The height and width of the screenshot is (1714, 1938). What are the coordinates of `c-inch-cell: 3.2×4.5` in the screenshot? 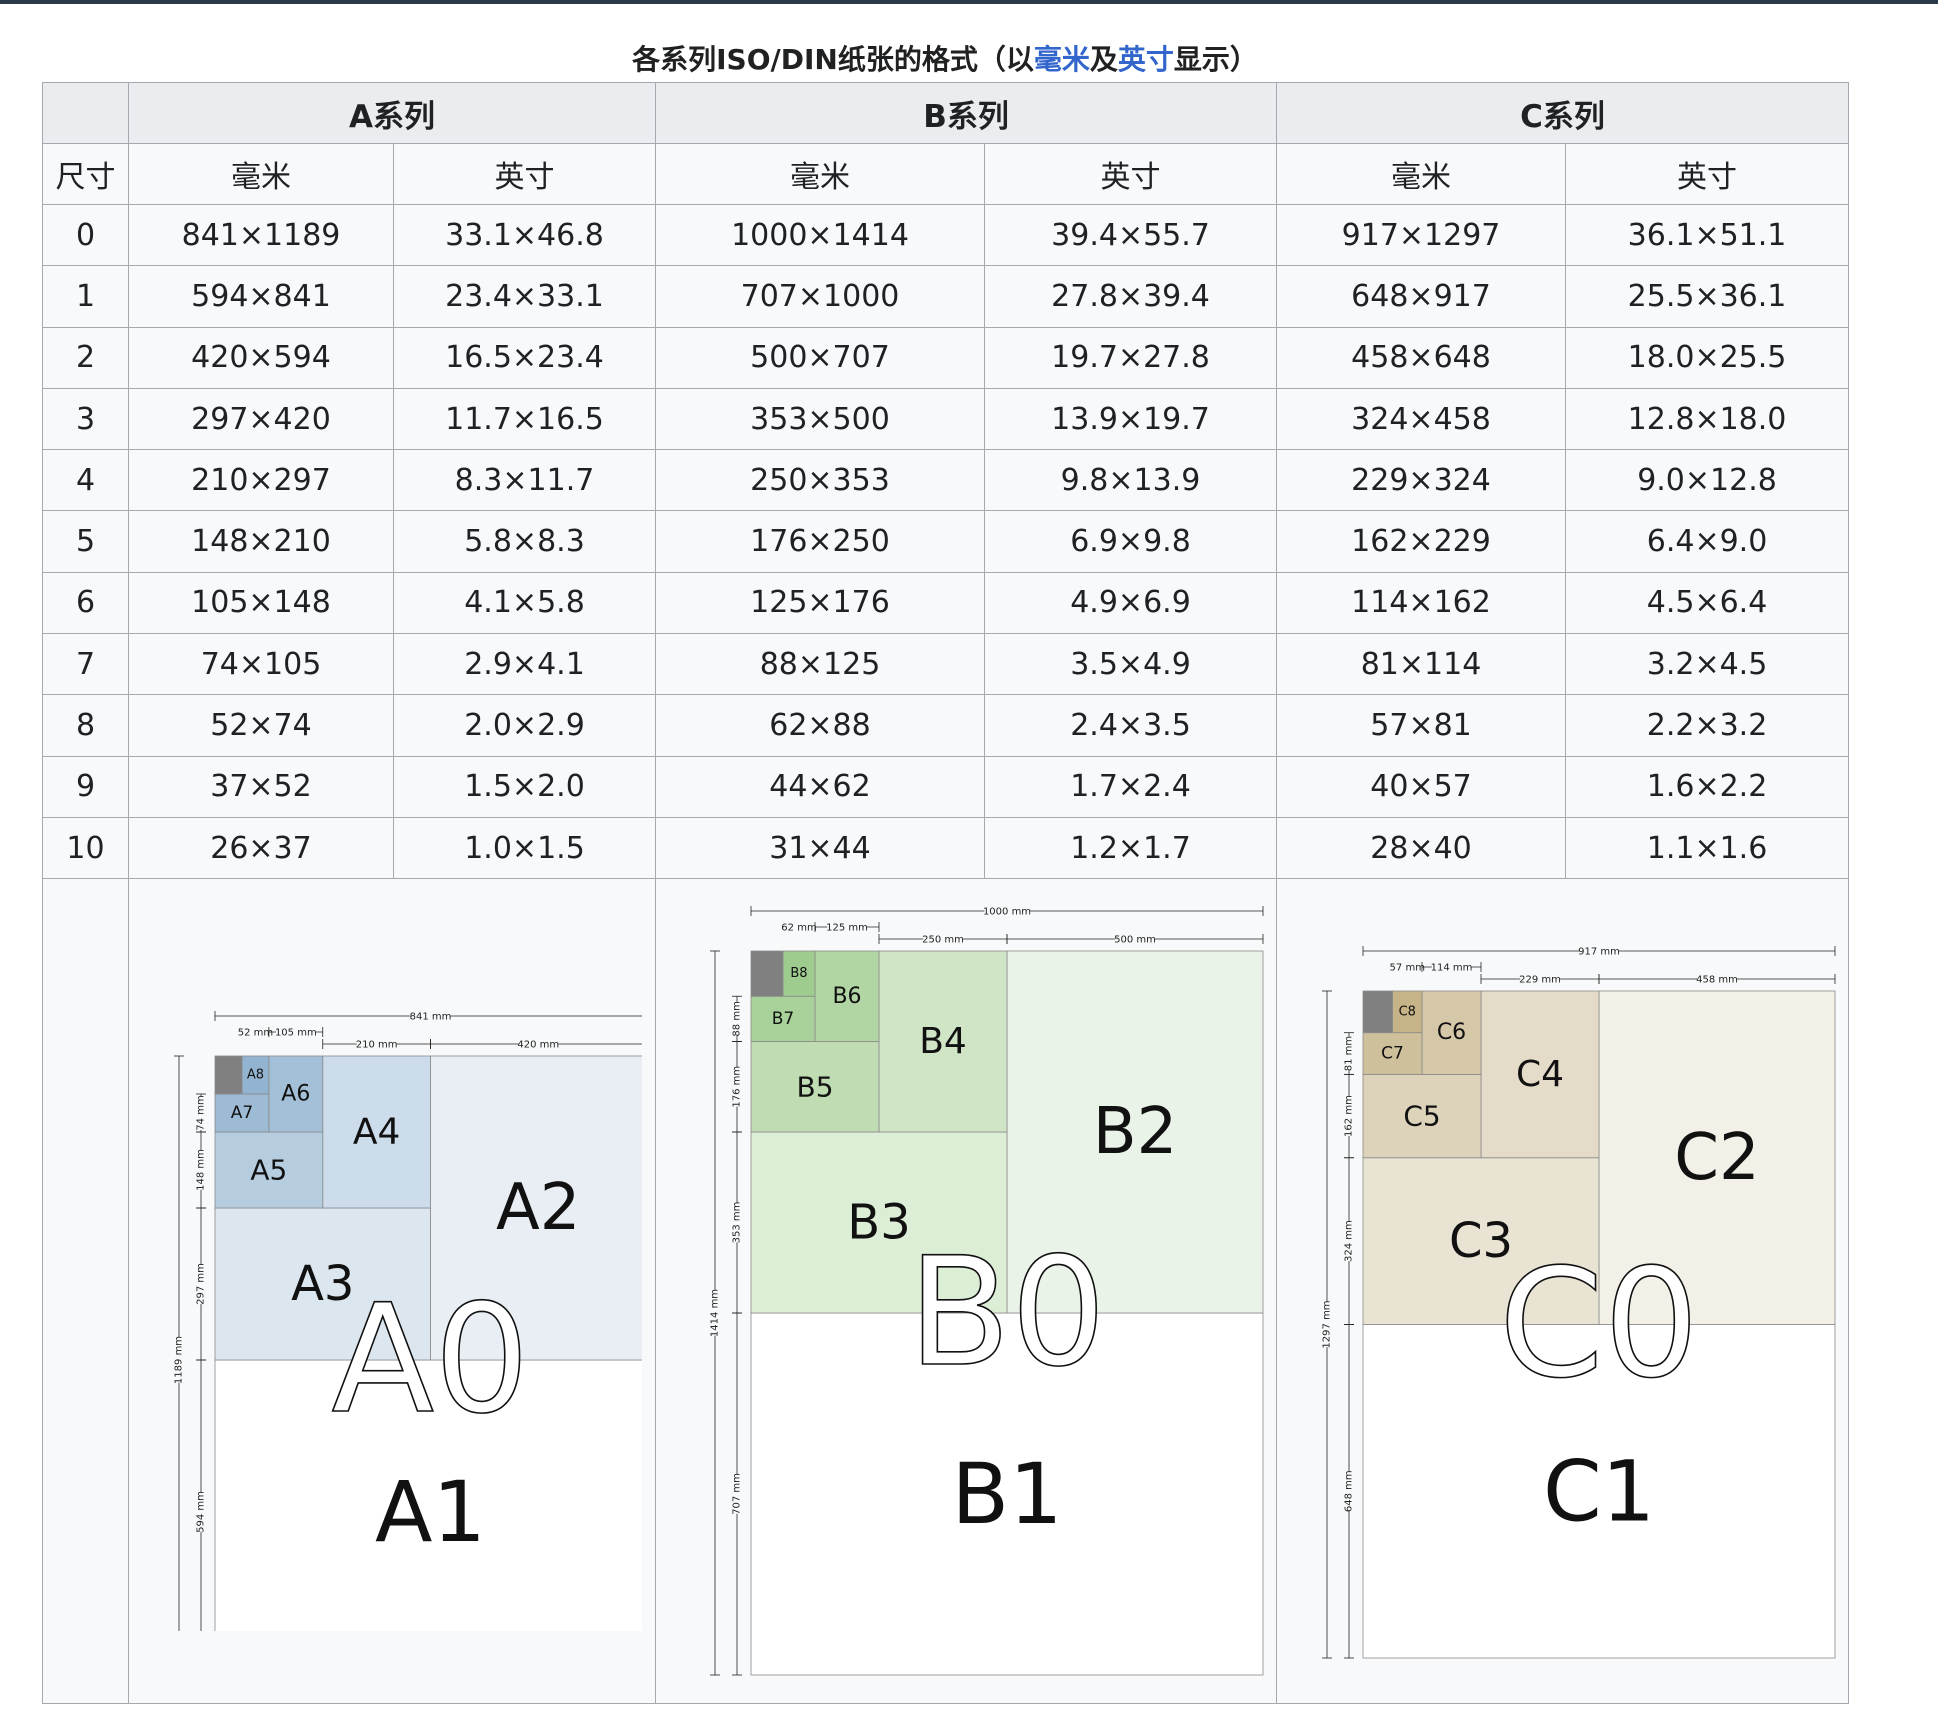 It's located at (1707, 664).